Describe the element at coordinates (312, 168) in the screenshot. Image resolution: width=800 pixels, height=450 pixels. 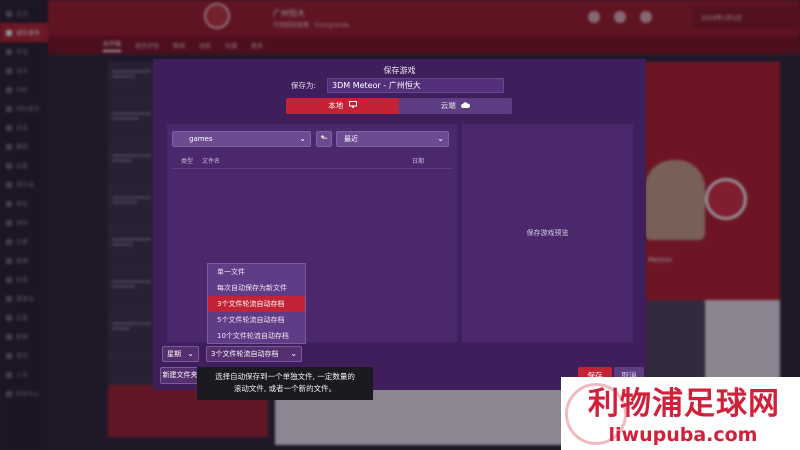
I see `divider` at that location.